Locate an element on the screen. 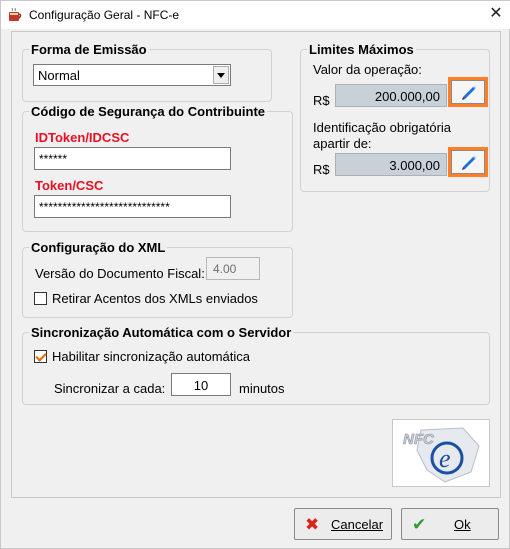  ident-currency-label: R$ is located at coordinates (321, 169).